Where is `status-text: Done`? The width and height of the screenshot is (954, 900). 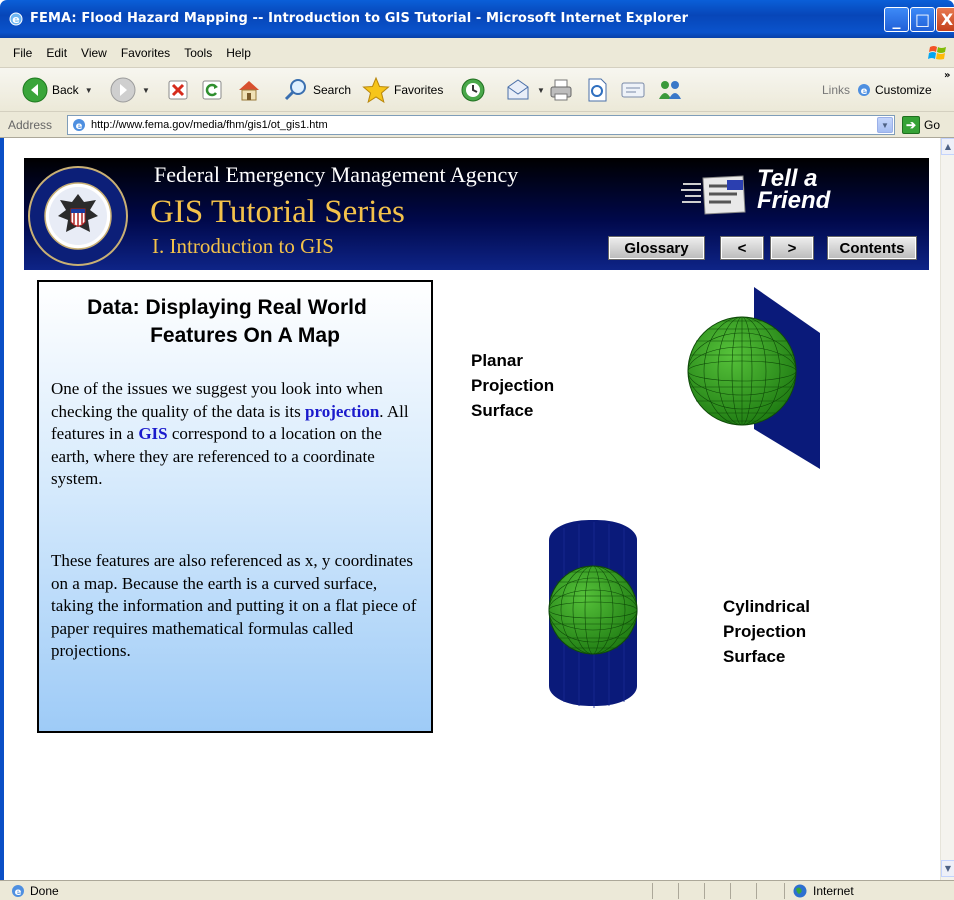 status-text: Done is located at coordinates (44, 890).